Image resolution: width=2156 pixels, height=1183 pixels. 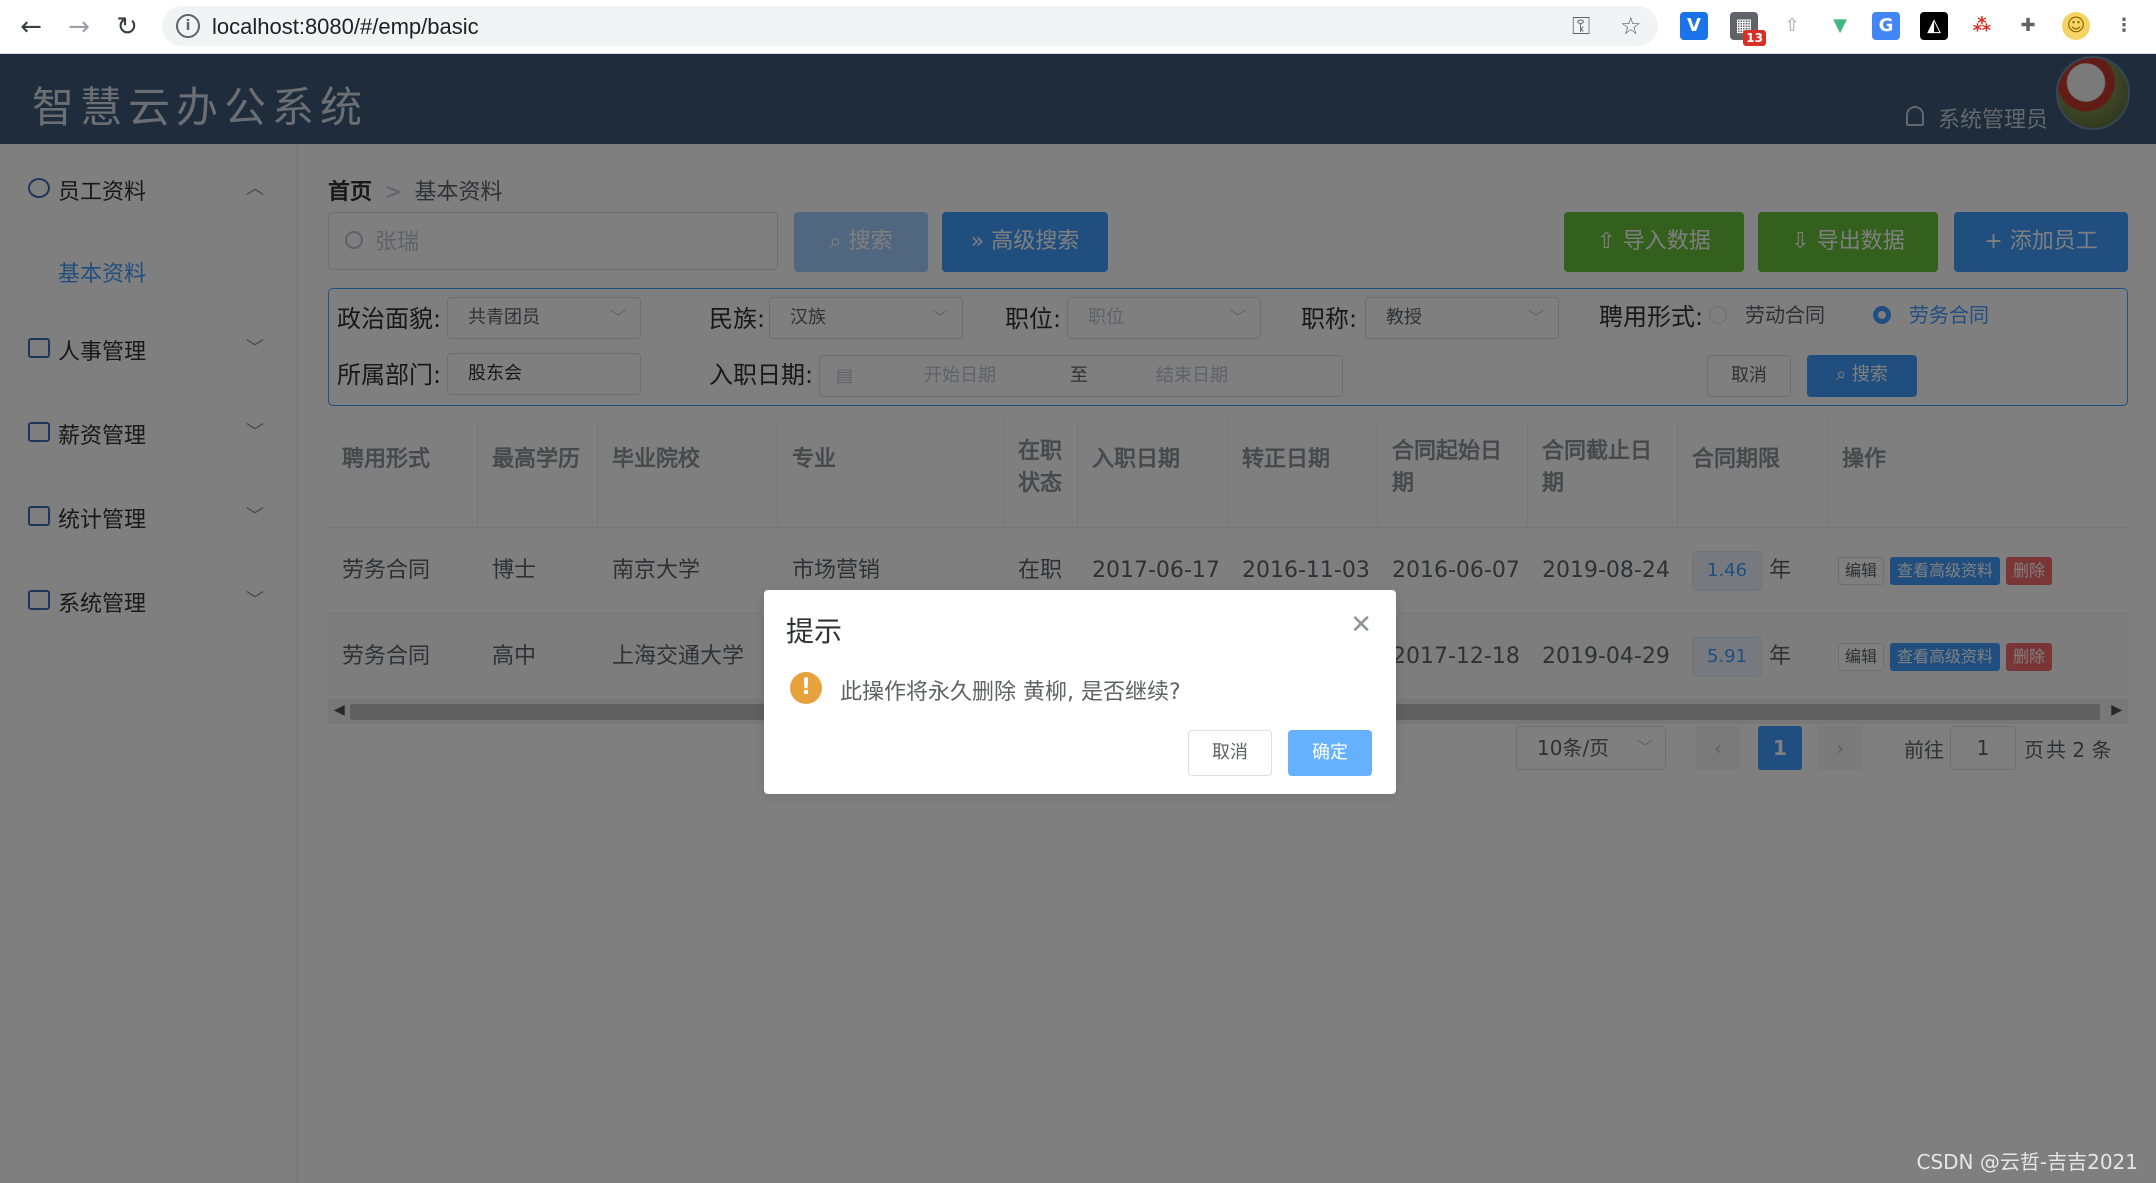 What do you see at coordinates (1748, 29) in the screenshot?
I see `extension-grid-icon: ▦ 13` at bounding box center [1748, 29].